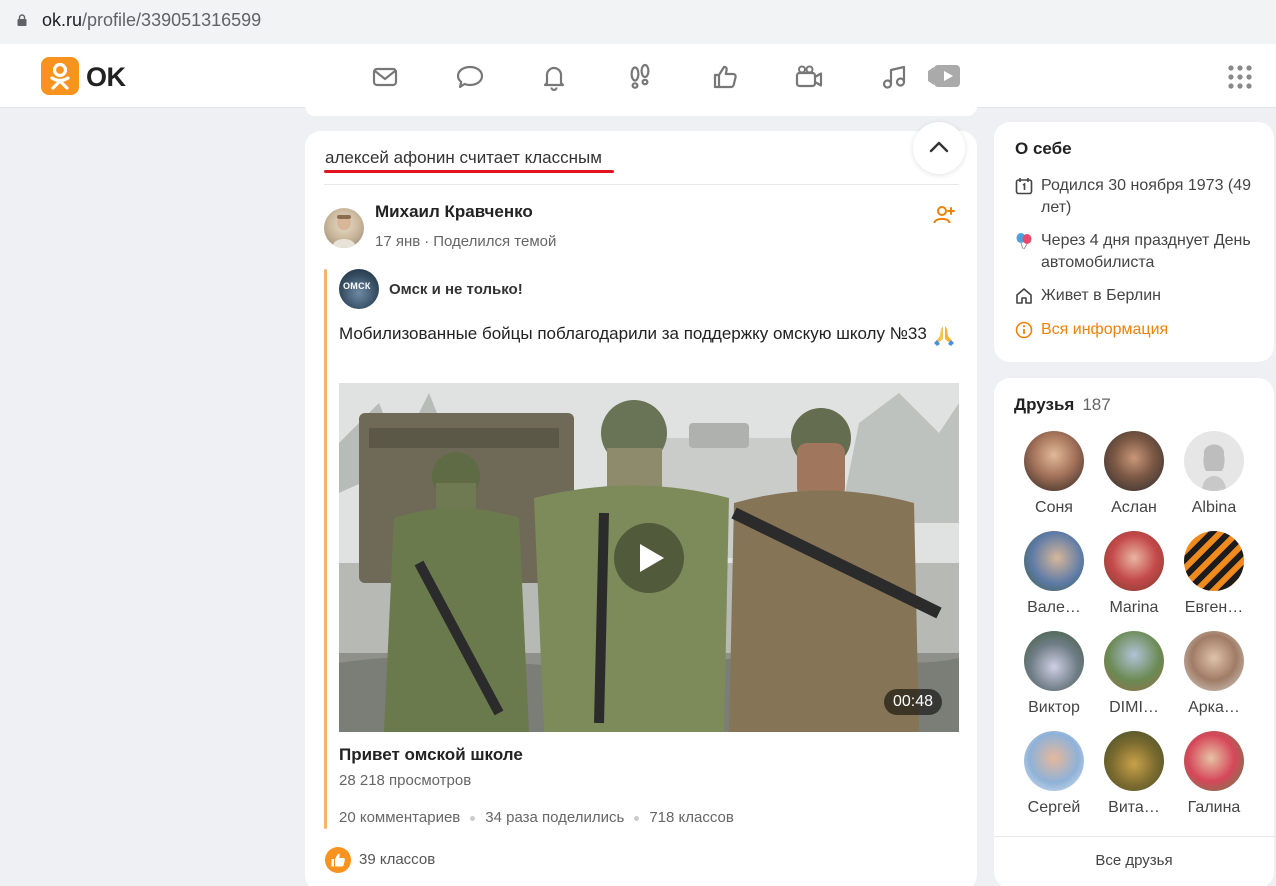  Describe the element at coordinates (469, 171) in the screenshot. I see `red-underline` at that location.